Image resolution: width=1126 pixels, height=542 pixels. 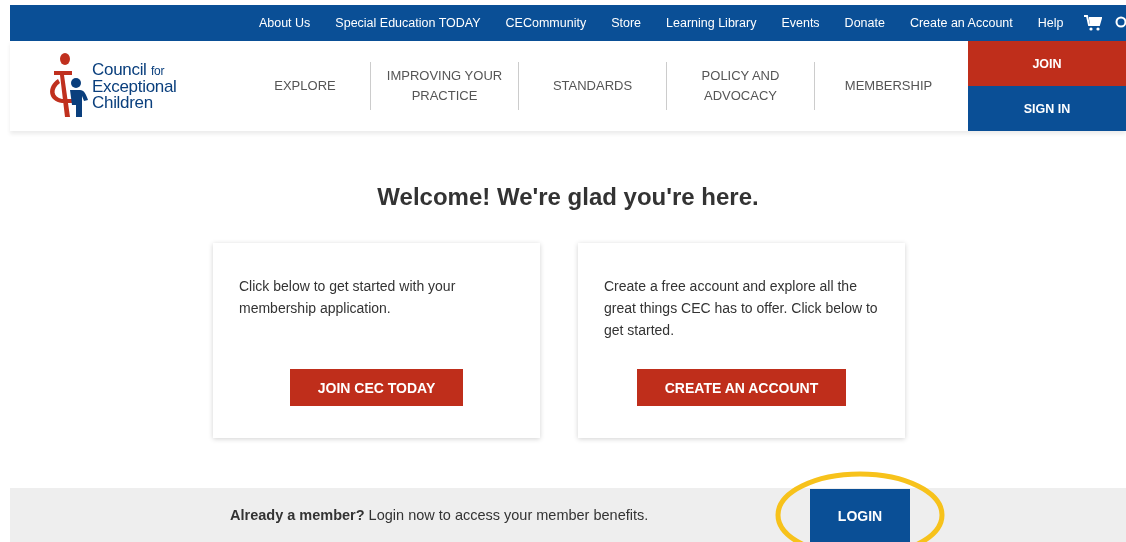 What do you see at coordinates (711, 23) in the screenshot?
I see `top-nav-link: Learning Library` at bounding box center [711, 23].